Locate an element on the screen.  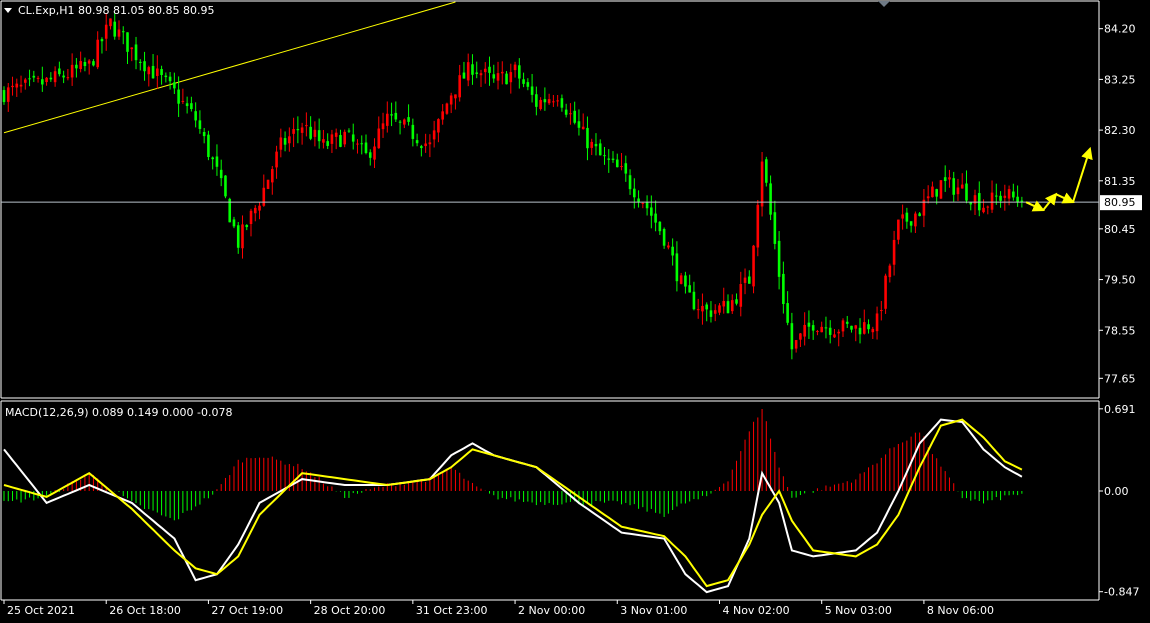
macd-tick-label: 0.00 is located at coordinates (1116, 491).